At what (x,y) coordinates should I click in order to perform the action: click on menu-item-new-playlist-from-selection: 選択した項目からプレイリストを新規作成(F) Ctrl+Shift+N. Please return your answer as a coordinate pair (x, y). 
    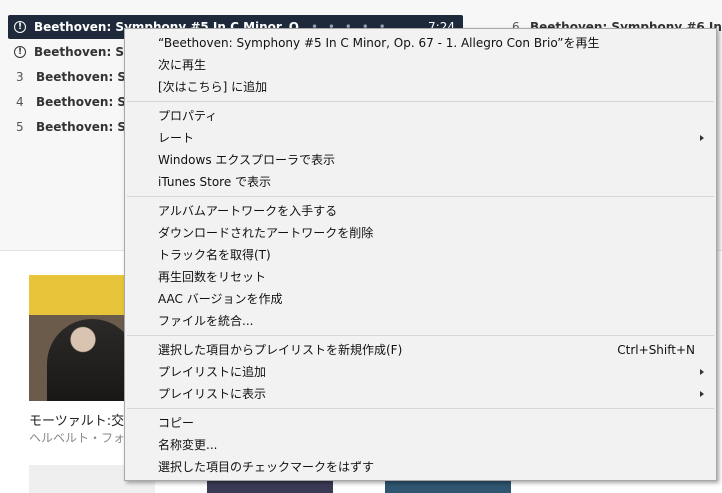
    Looking at the image, I should click on (420, 350).